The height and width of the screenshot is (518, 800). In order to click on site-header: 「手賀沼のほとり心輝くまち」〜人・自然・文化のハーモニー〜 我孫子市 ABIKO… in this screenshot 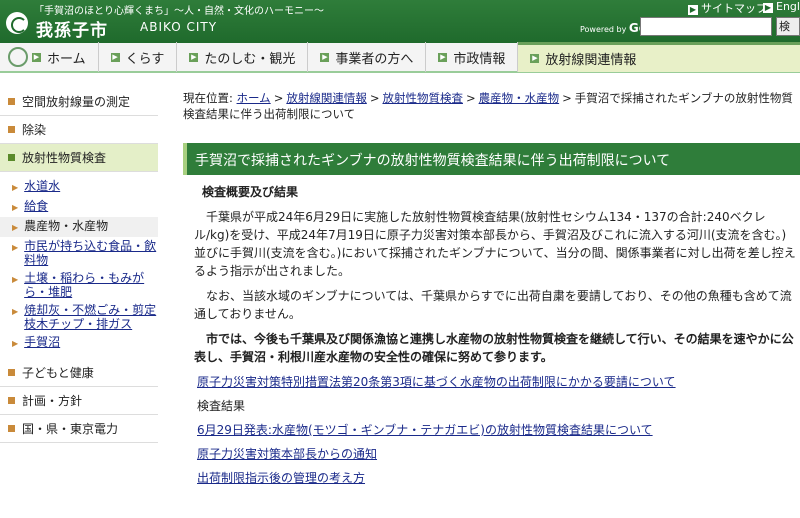, I will do `click(400, 21)`.